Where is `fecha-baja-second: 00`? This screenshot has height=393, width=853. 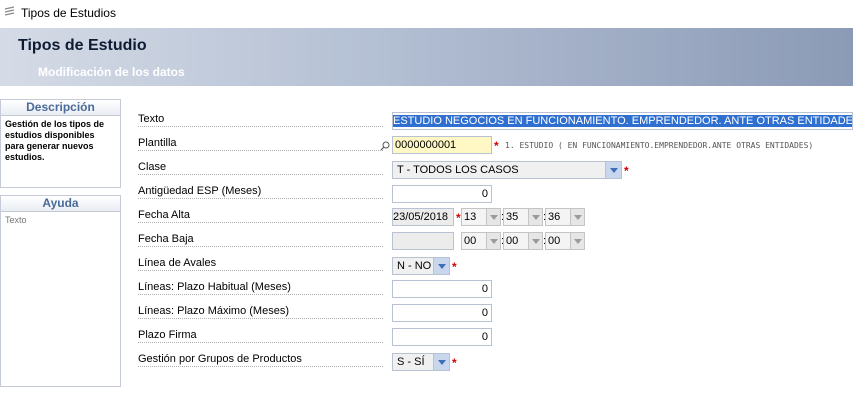 fecha-baja-second: 00 is located at coordinates (565, 241).